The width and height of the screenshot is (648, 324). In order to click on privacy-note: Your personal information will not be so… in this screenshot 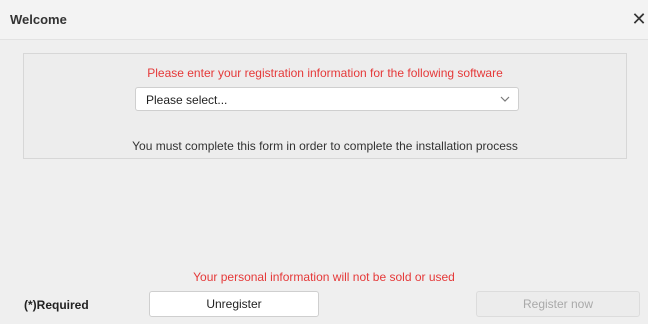, I will do `click(324, 277)`.